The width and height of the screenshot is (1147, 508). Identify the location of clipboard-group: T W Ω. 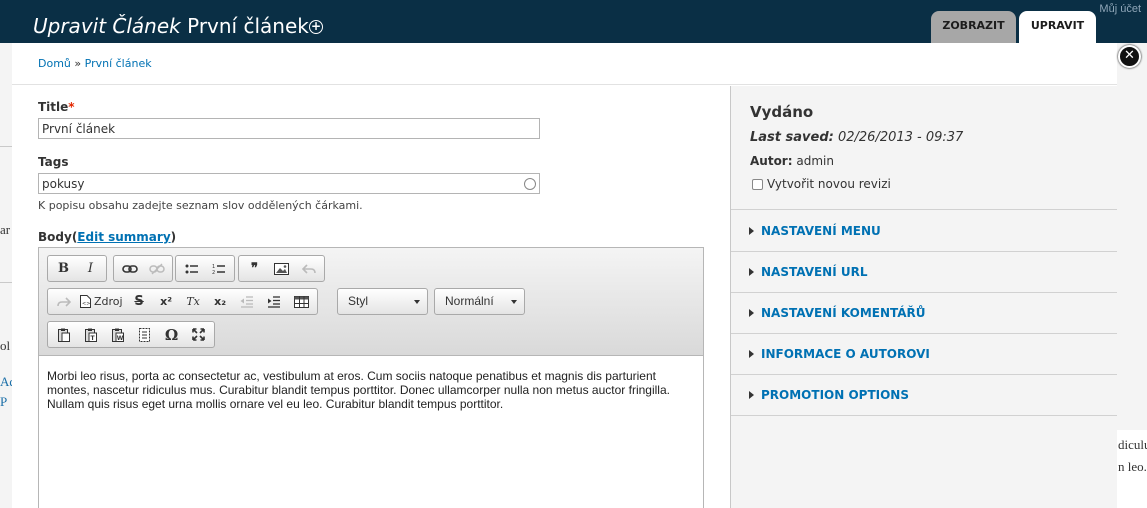
(131, 334).